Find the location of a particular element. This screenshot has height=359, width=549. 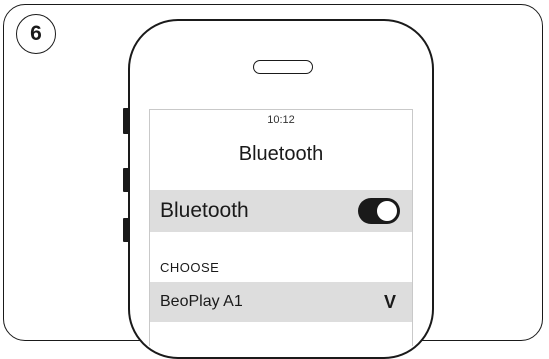

step-number-badge: 6 is located at coordinates (36, 34).